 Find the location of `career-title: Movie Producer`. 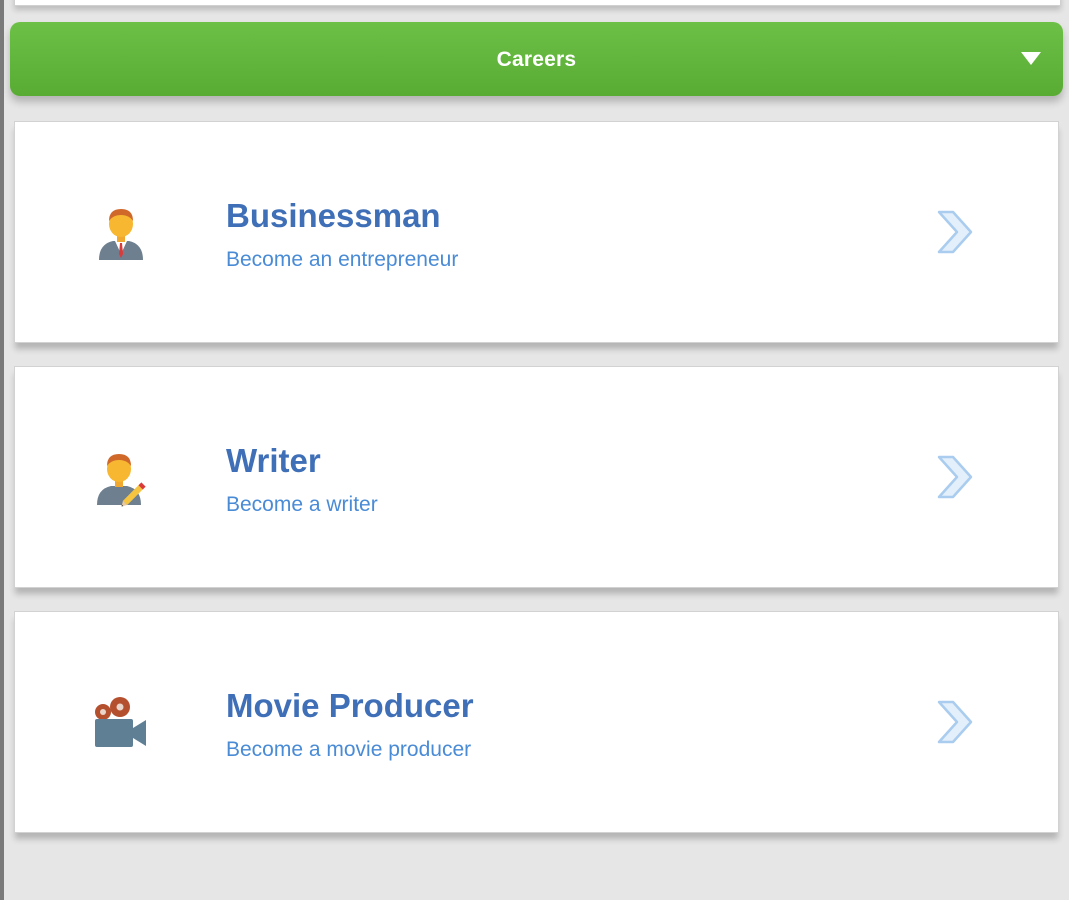

career-title: Movie Producer is located at coordinates (350, 705).